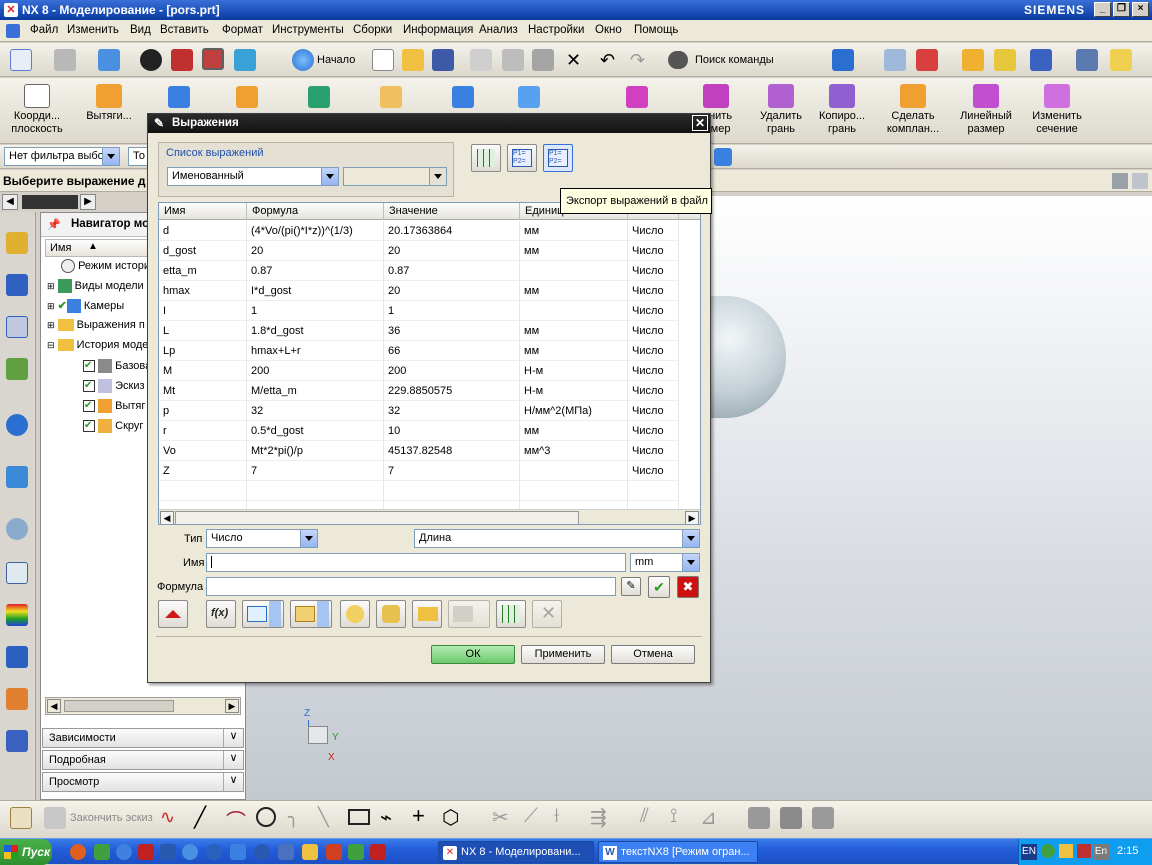 Image resolution: width=1152 pixels, height=865 pixels. I want to click on geometric-constraint-icon, so click(791, 818).